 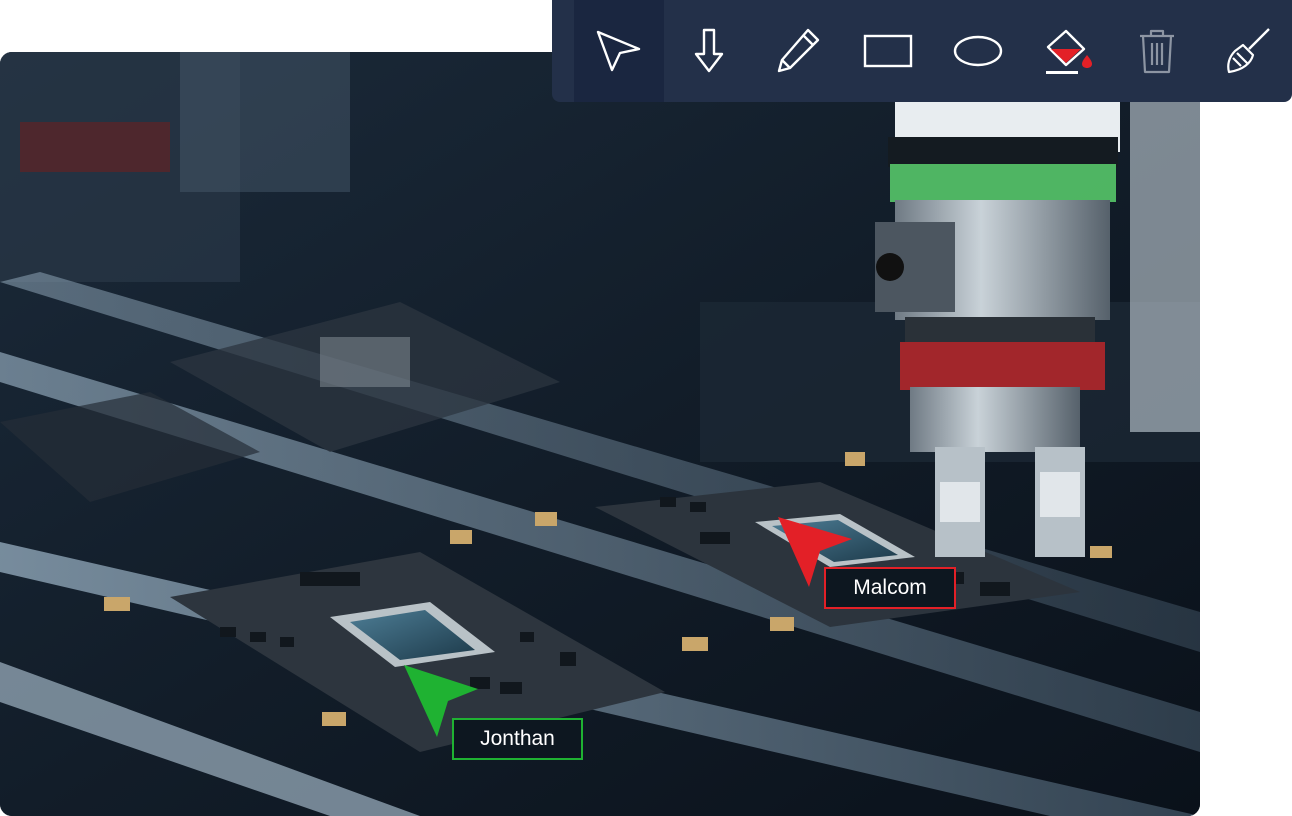 I want to click on paint-bucket-icon, so click(x=1068, y=51).